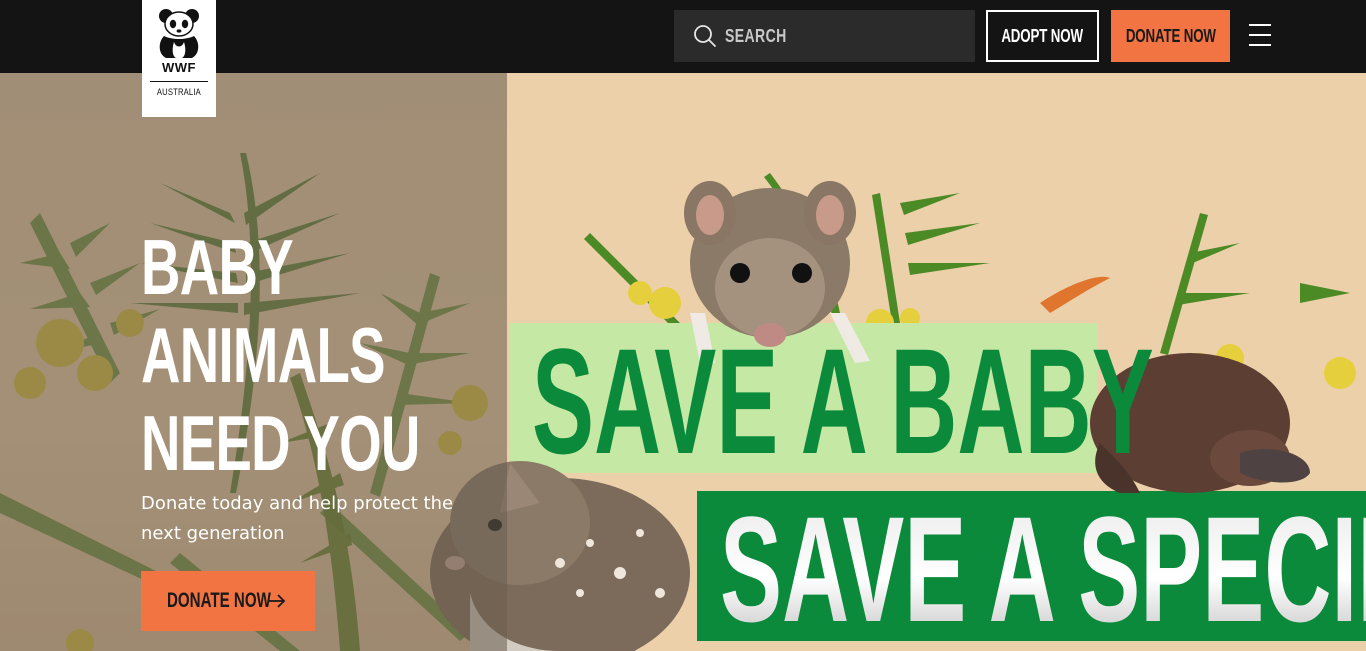  I want to click on donate-now-header-button: DONATE NOW, so click(1170, 36).